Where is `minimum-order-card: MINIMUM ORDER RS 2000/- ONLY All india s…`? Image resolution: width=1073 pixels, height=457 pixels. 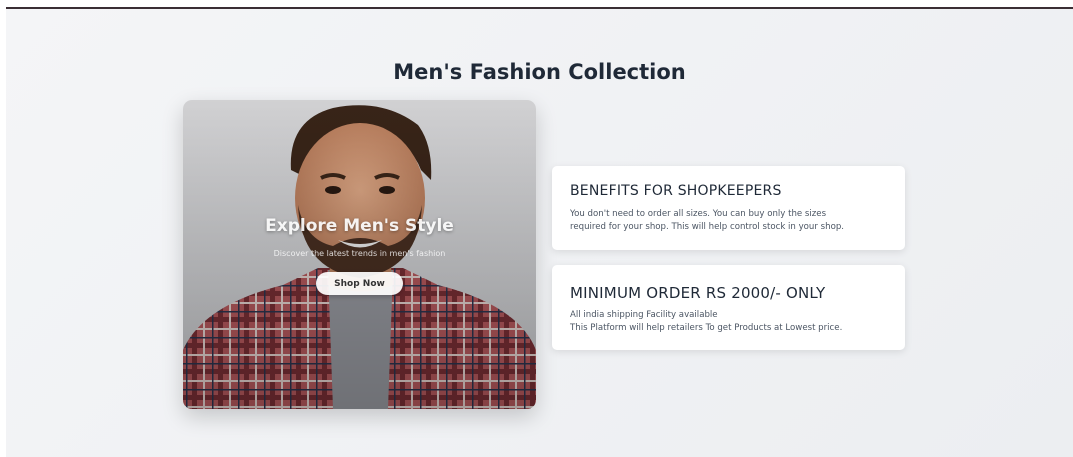 minimum-order-card: MINIMUM ORDER RS 2000/- ONLY All india s… is located at coordinates (728, 307).